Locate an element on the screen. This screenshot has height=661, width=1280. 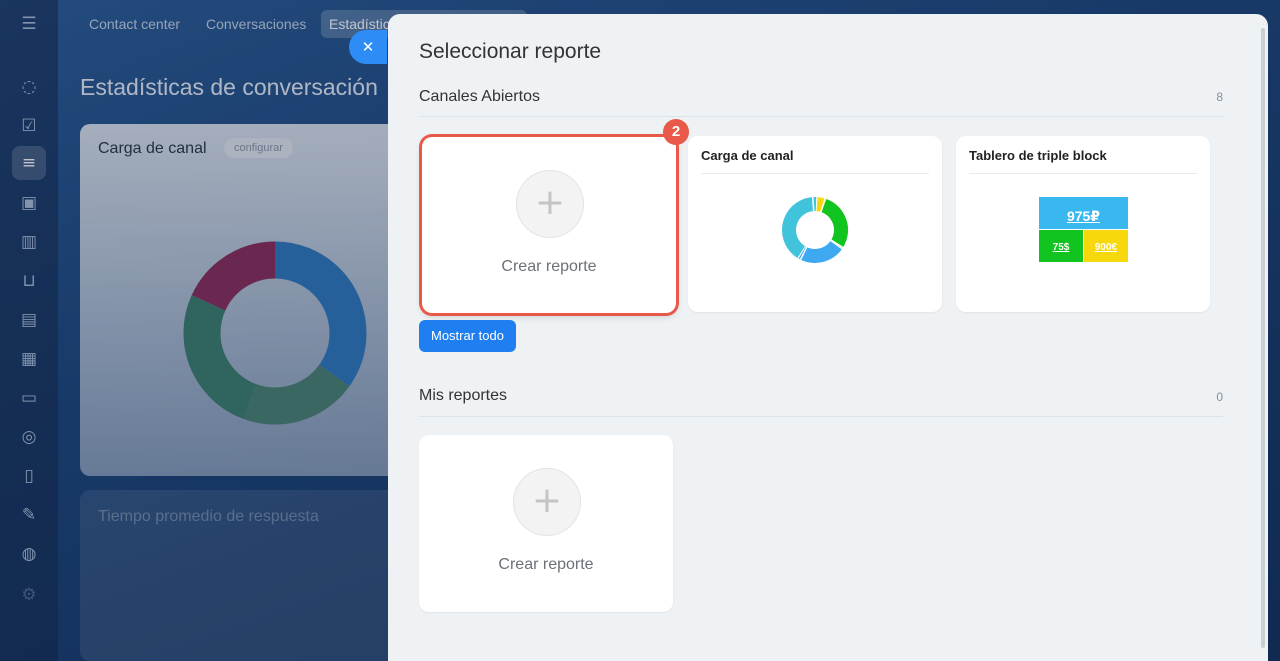
my-reports-count: 0 is located at coordinates (1219, 397).